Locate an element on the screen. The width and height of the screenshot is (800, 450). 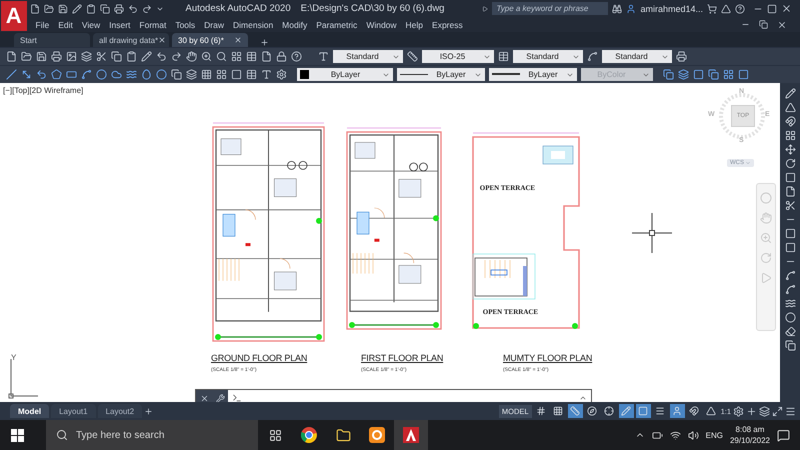
menu-item: View is located at coordinates (91, 25).